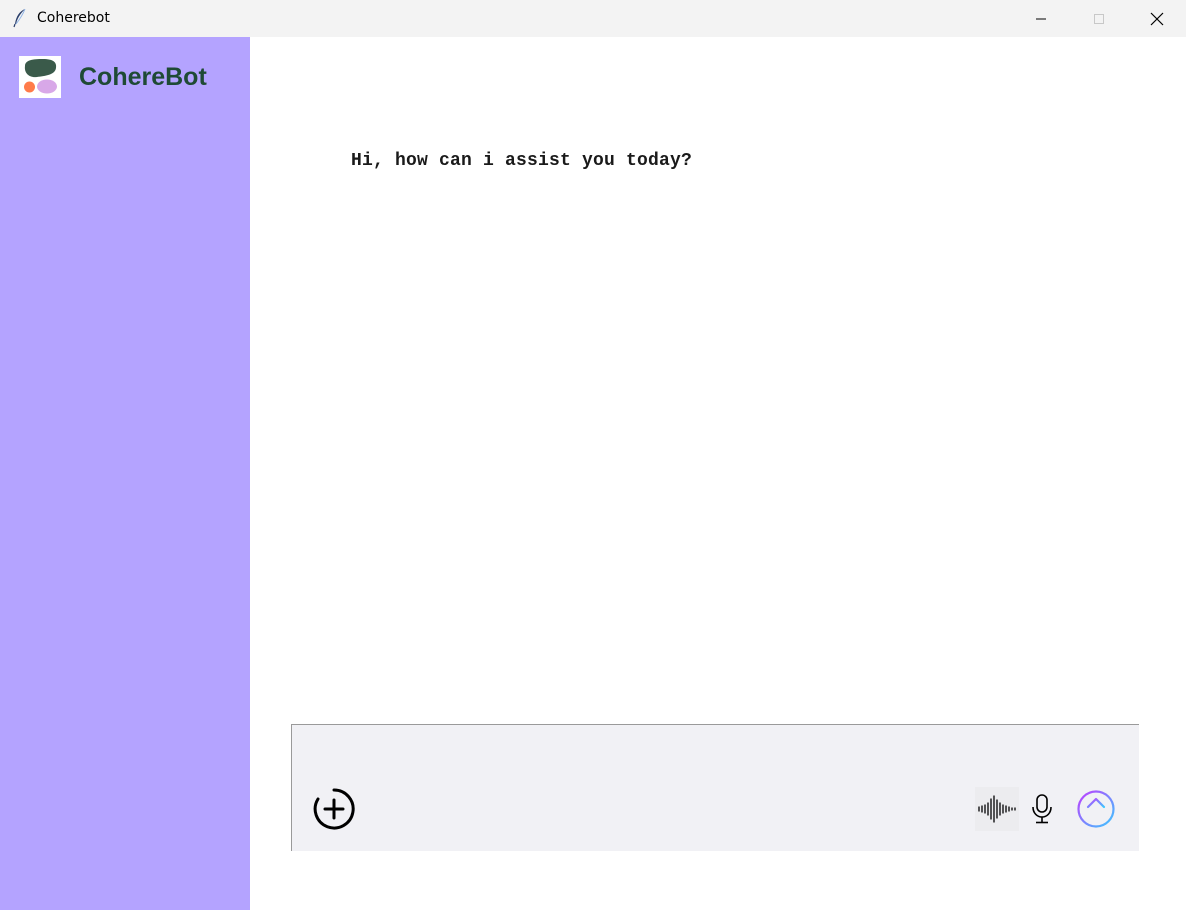 Image resolution: width=1186 pixels, height=910 pixels. I want to click on maximize-icon, so click(1099, 18).